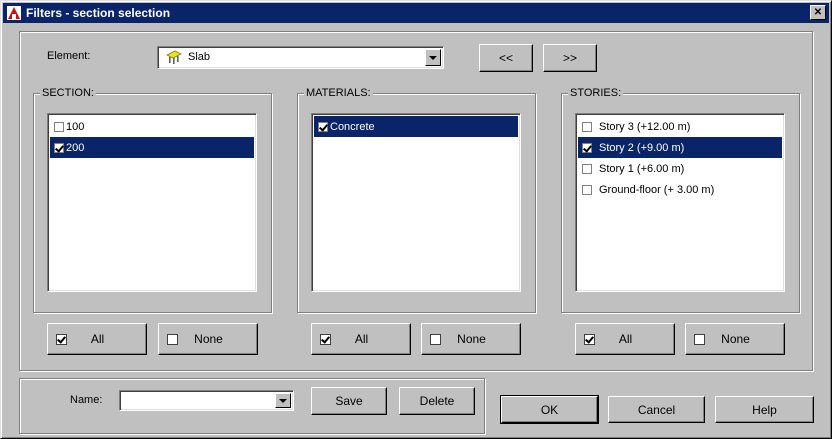 This screenshot has width=832, height=439. What do you see at coordinates (416, 13) in the screenshot?
I see `title-bar: Filters - section selection ✕` at bounding box center [416, 13].